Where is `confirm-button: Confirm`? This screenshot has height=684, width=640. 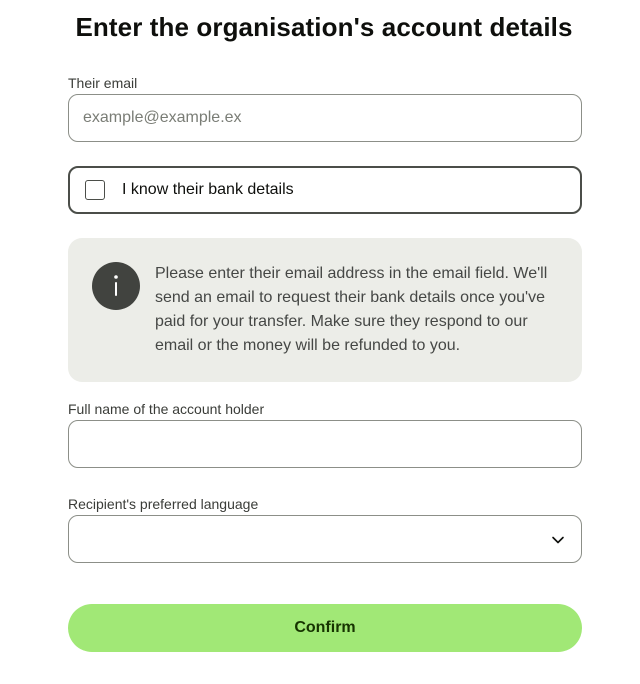
confirm-button: Confirm is located at coordinates (325, 628).